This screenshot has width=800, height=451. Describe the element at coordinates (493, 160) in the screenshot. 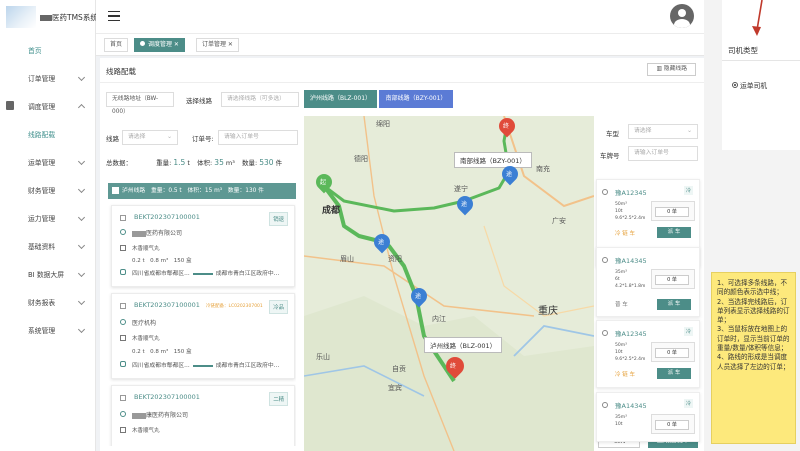

I see `route-callout-south: 南部线路（BZY-001）` at that location.